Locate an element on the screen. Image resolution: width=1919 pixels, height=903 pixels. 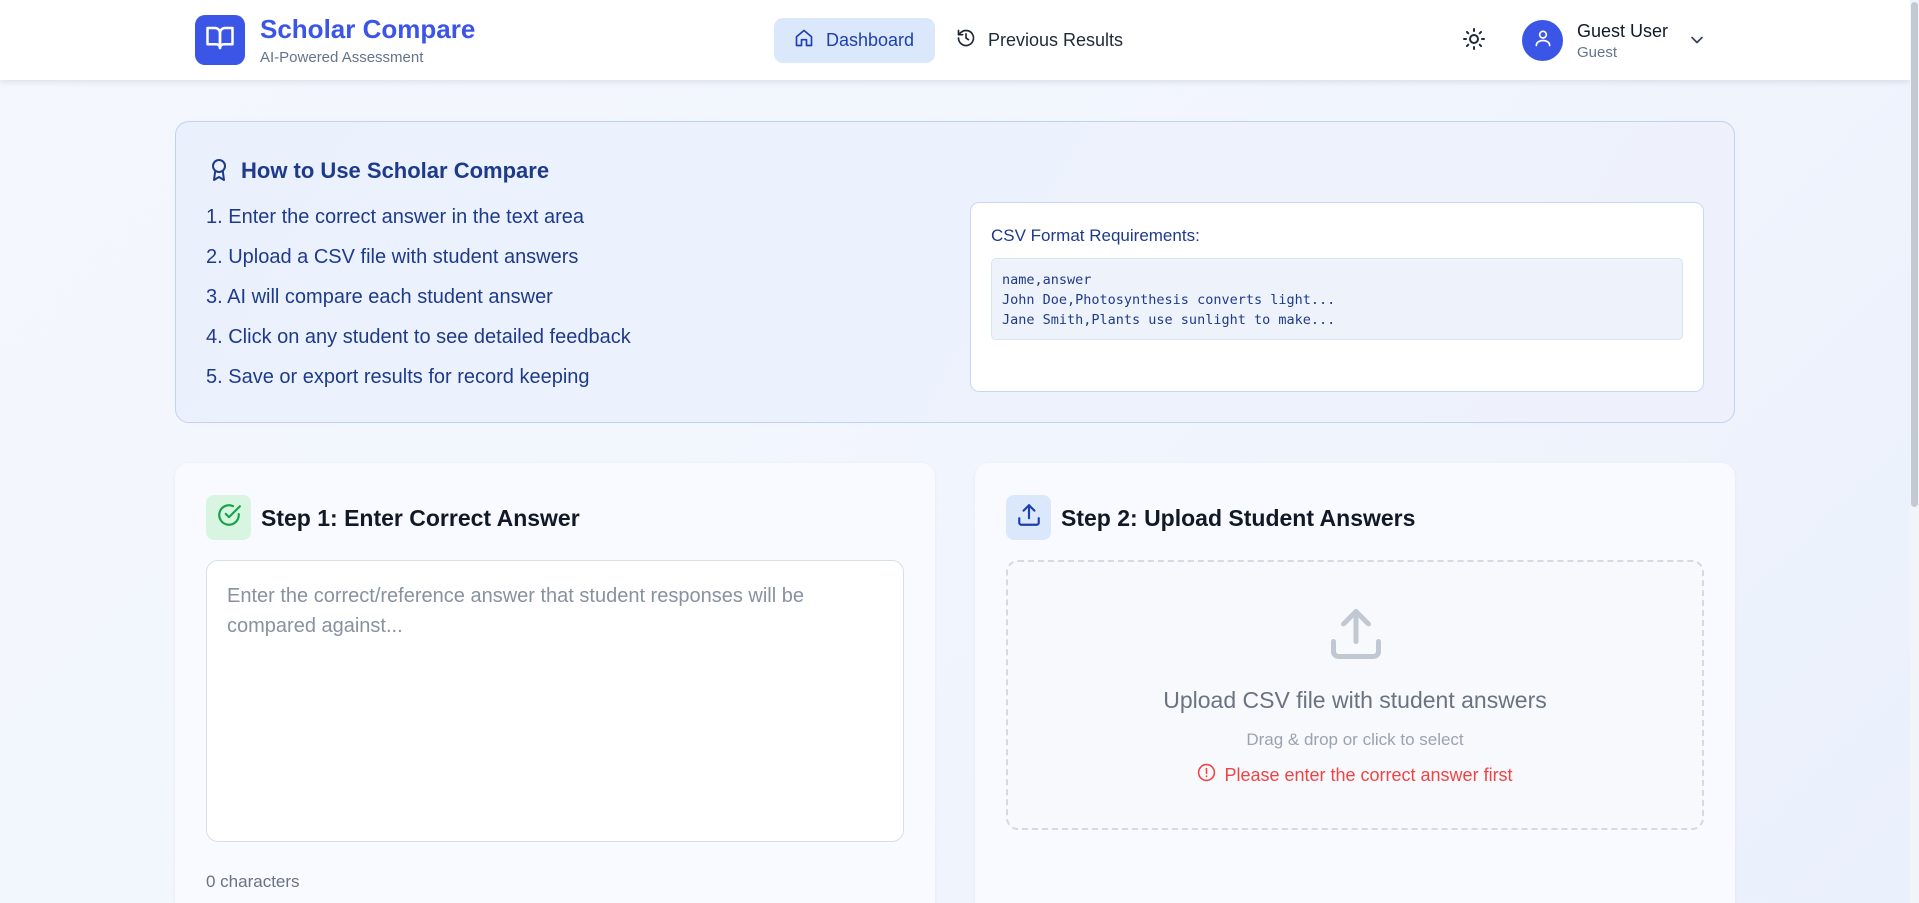
character-count: 0 characters is located at coordinates (253, 881).